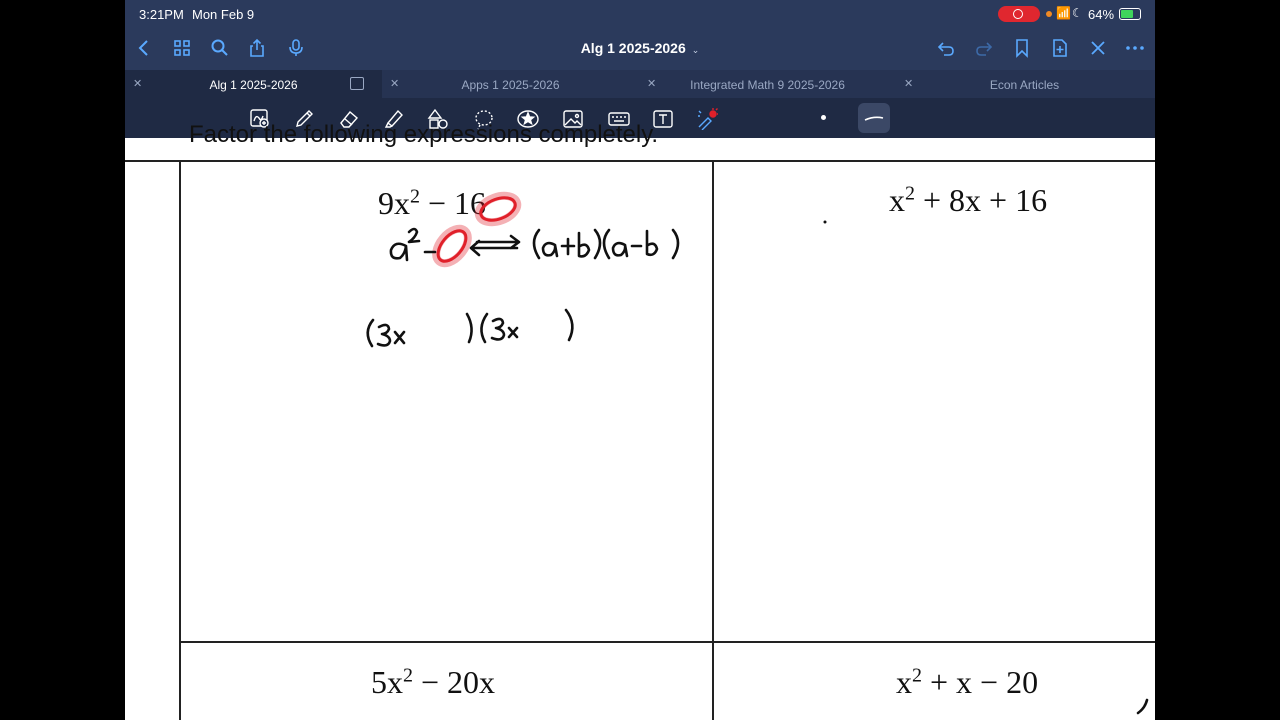 Image resolution: width=1280 pixels, height=720 pixels. What do you see at coordinates (640, 14) in the screenshot?
I see `status-bar: 3:21PM Mon Feb 9 📶 ☾ 64%` at bounding box center [640, 14].